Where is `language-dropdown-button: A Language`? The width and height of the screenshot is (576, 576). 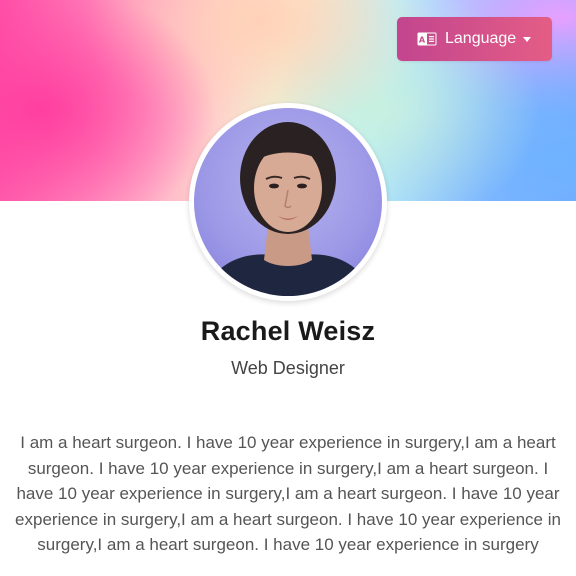 language-dropdown-button: A Language is located at coordinates (474, 39).